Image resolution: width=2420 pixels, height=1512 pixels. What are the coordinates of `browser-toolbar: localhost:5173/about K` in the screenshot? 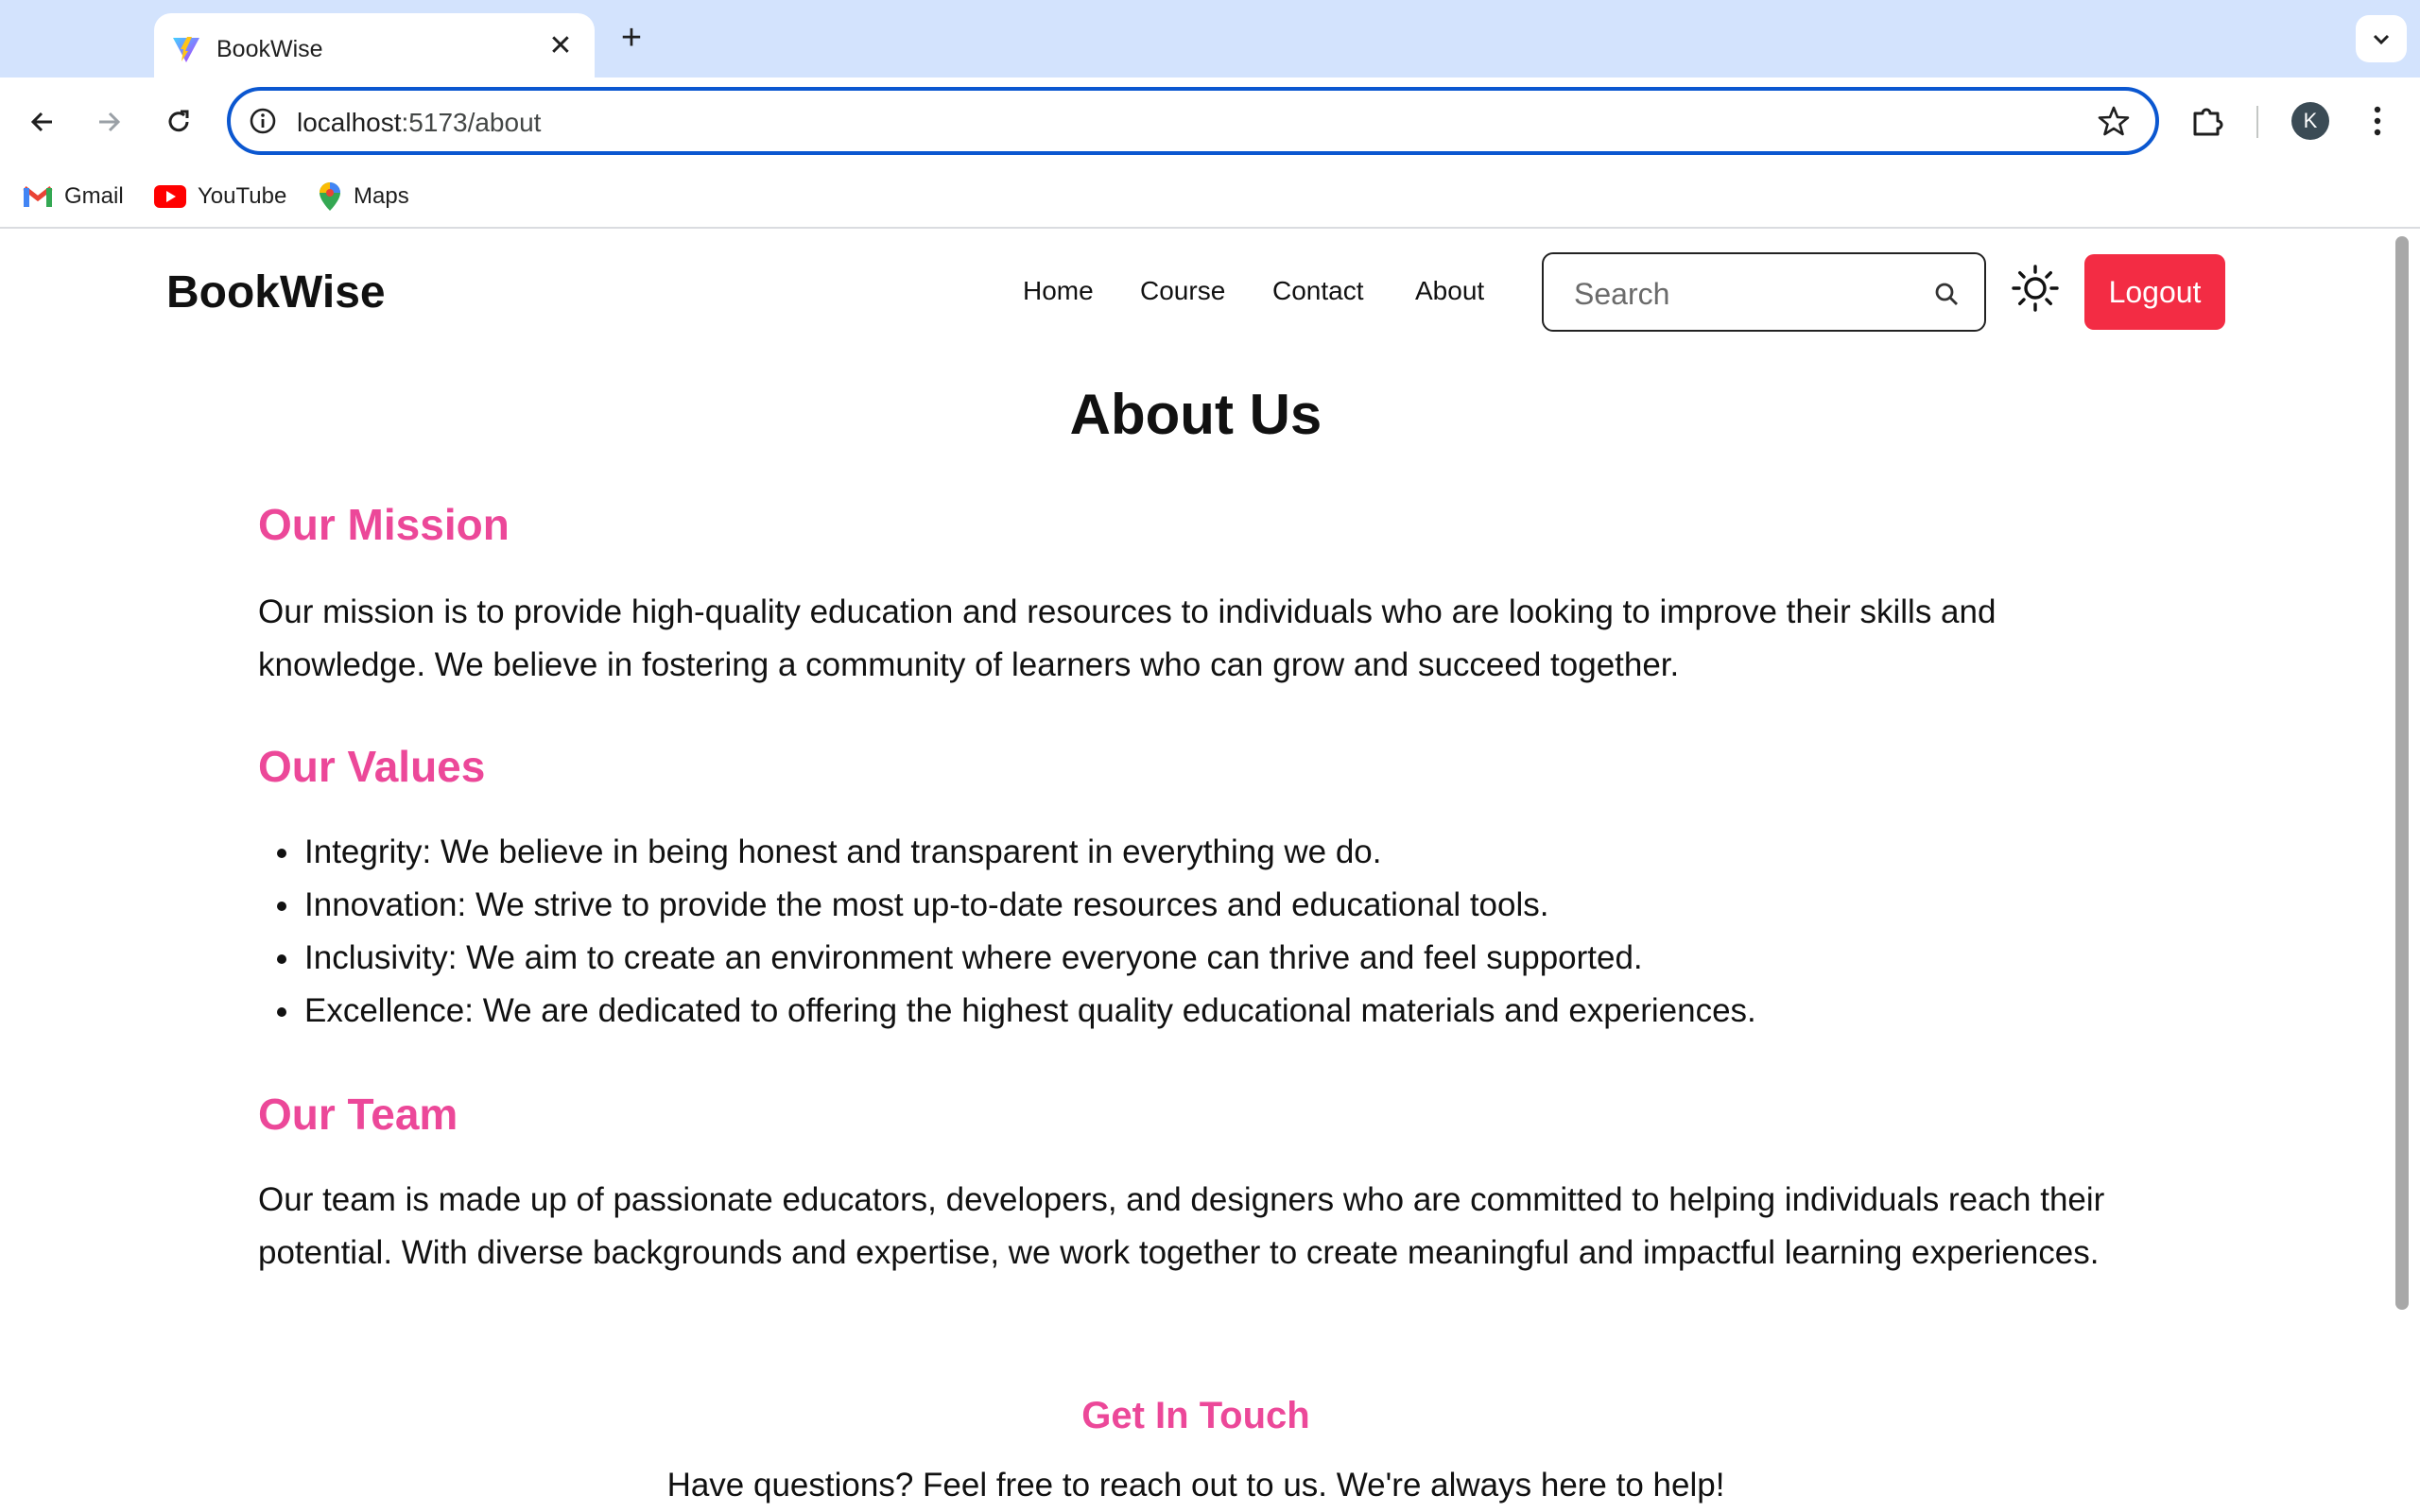 It's located at (1210, 121).